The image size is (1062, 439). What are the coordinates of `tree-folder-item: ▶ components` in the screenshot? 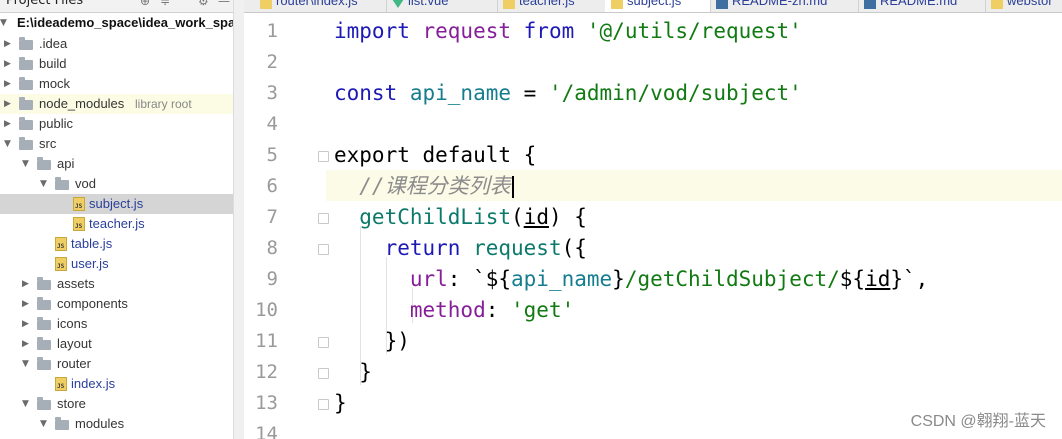 It's located at (116, 304).